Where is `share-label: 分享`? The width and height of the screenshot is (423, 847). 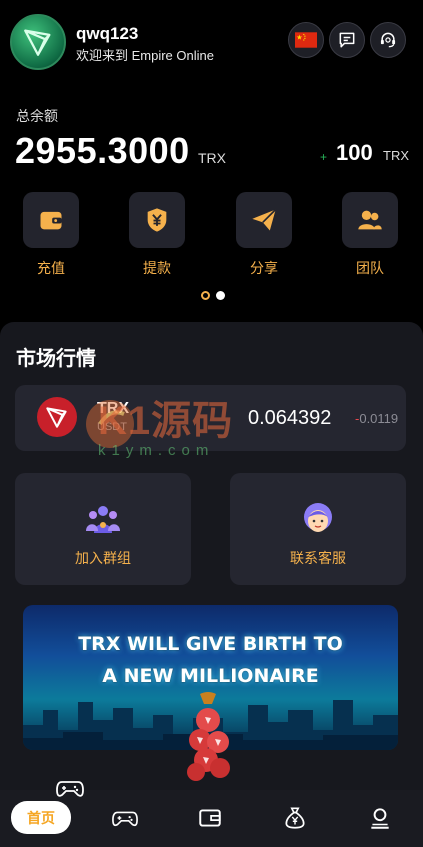
share-label: 分享 is located at coordinates (264, 268).